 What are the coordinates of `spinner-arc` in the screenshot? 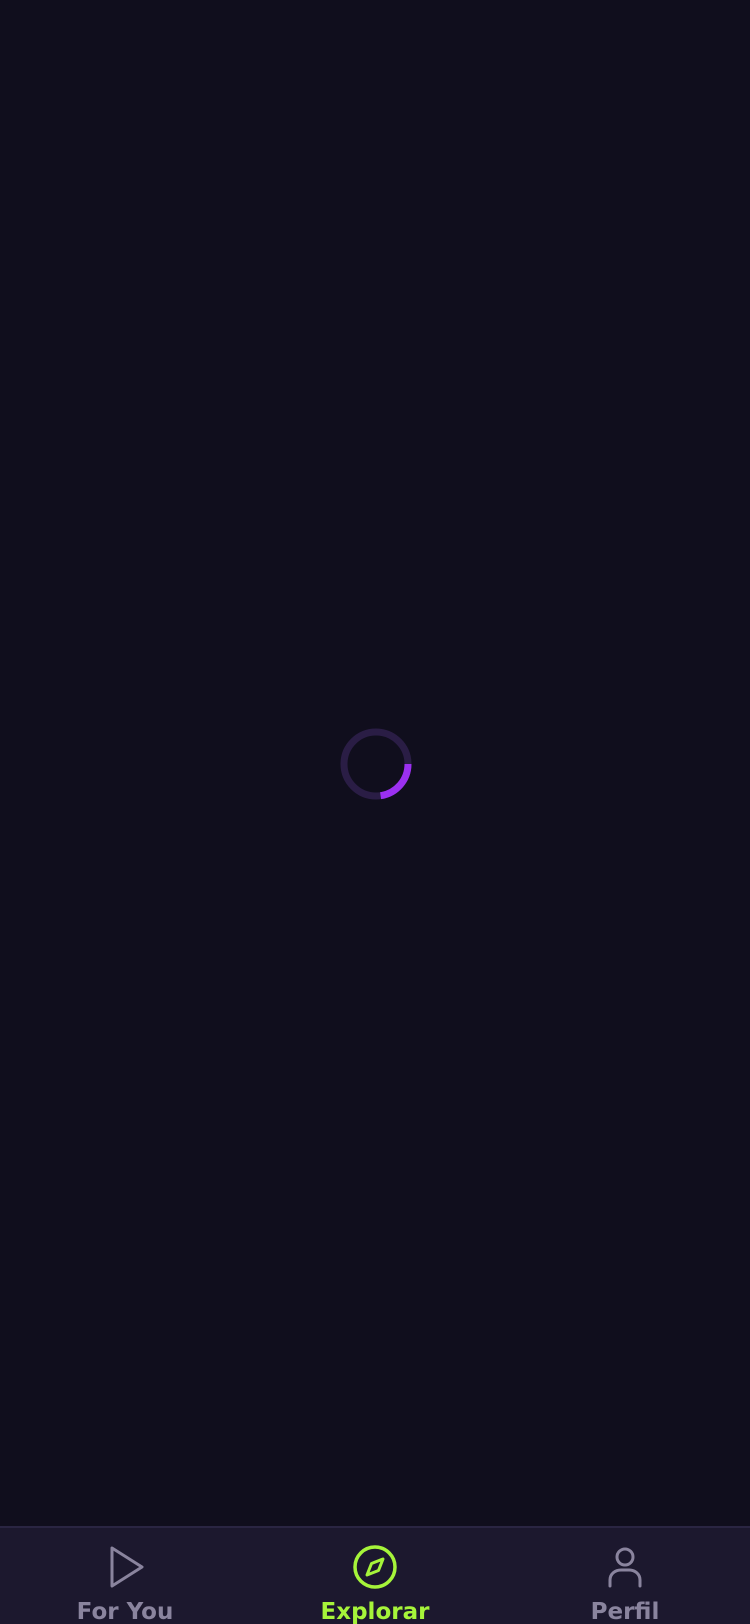 It's located at (395, 781).